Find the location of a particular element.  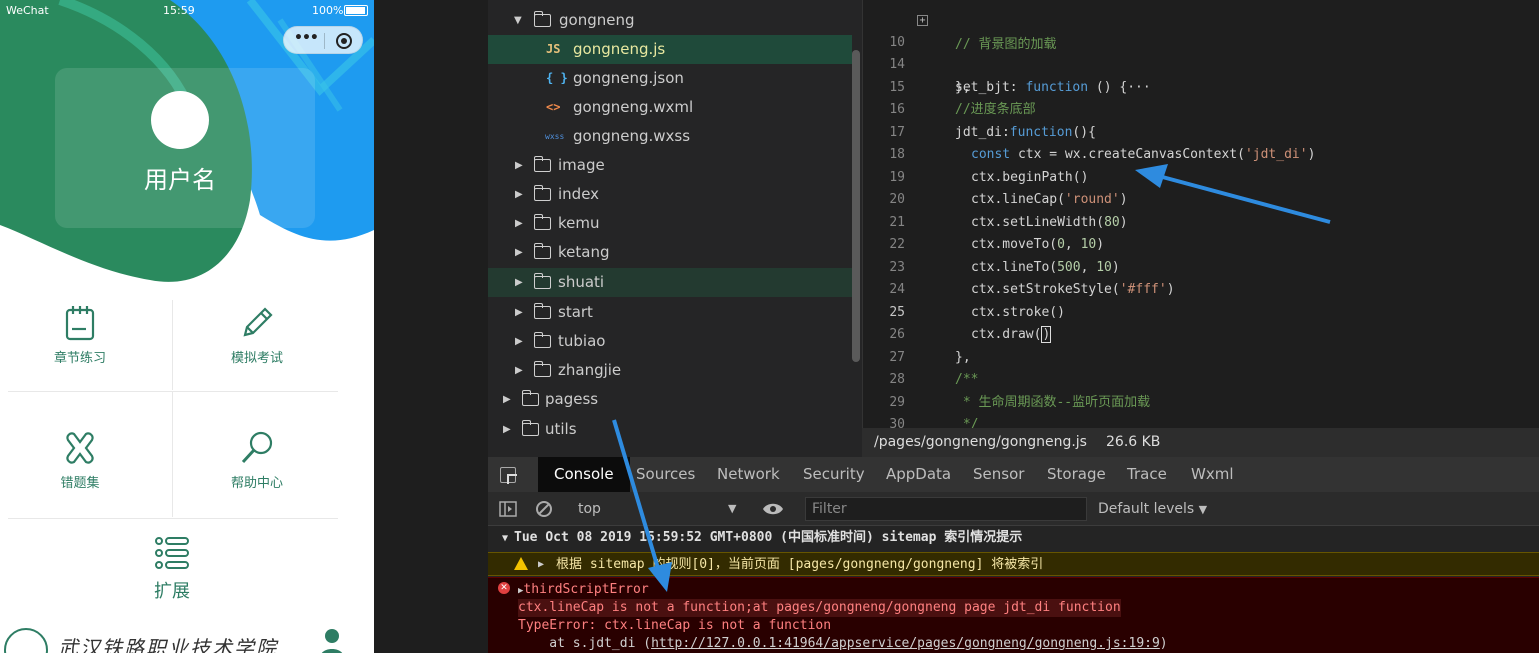

code-line: 26 }, is located at coordinates (1201, 333).